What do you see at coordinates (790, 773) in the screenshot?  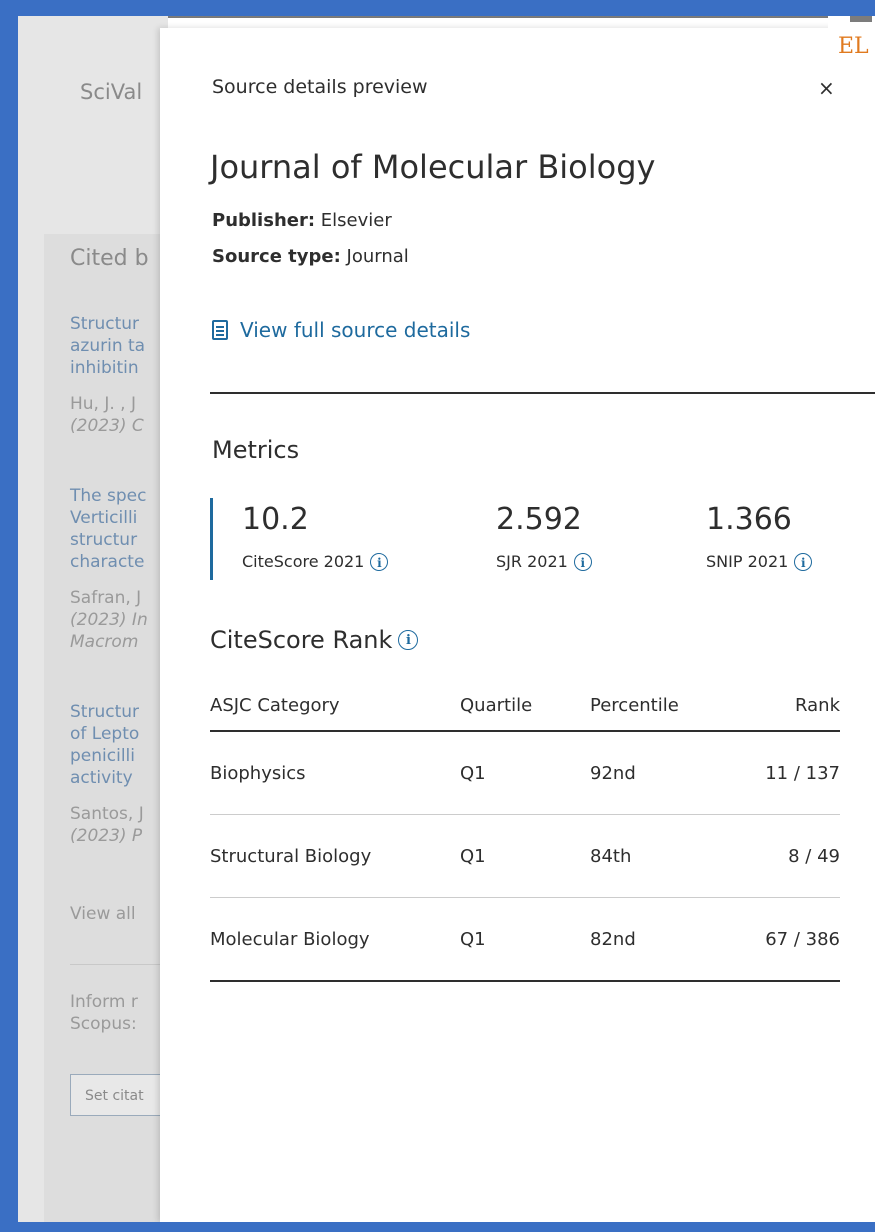 I see `rank-cell: 11 / 137` at bounding box center [790, 773].